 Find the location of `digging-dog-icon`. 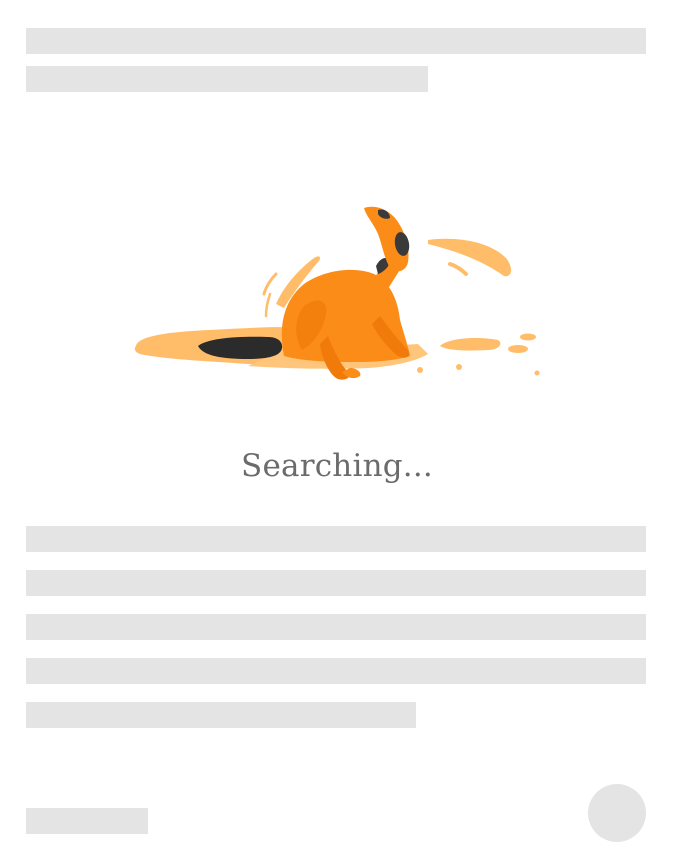

digging-dog-icon is located at coordinates (337, 293).